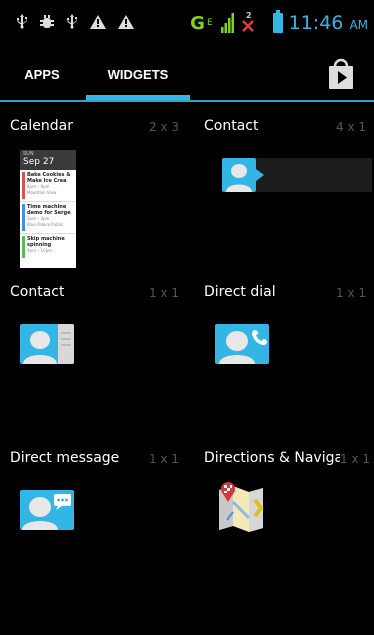  I want to click on no-sim-icon: 2, so click(248, 23).